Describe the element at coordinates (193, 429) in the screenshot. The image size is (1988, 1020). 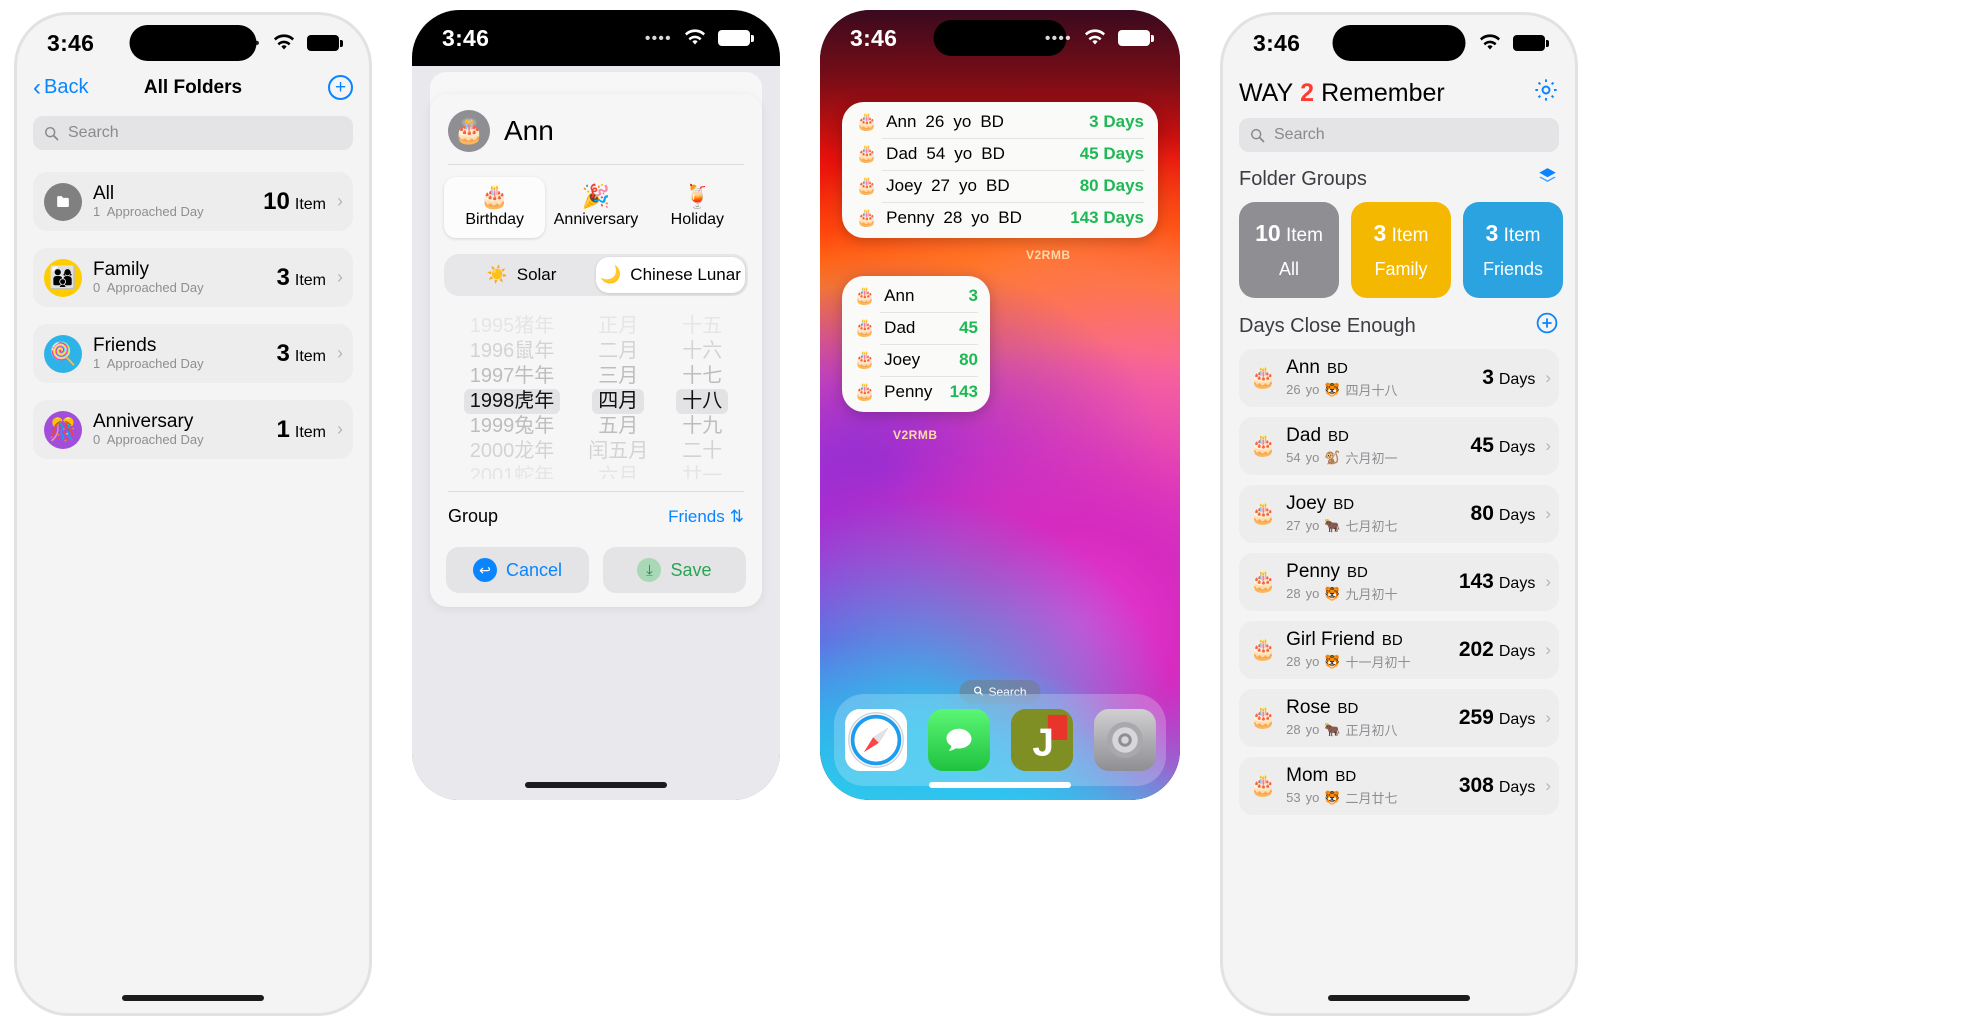
I see `folder-row-anniversary: 🎊 Anniversary 0 Approached Day 1 Item ›` at that location.